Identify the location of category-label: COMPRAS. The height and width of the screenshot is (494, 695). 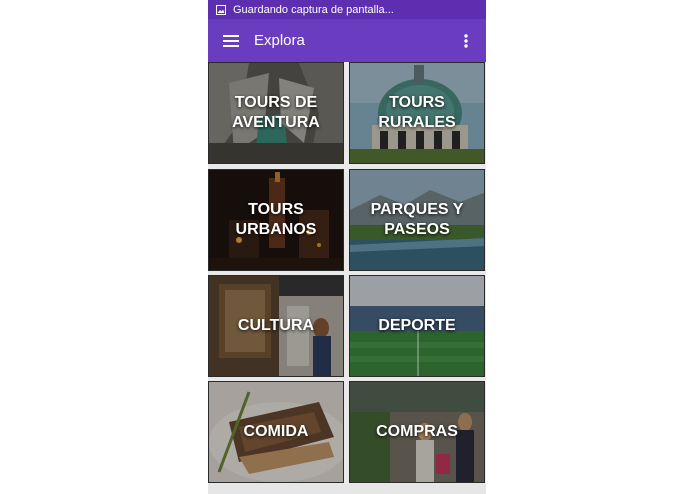
(417, 431).